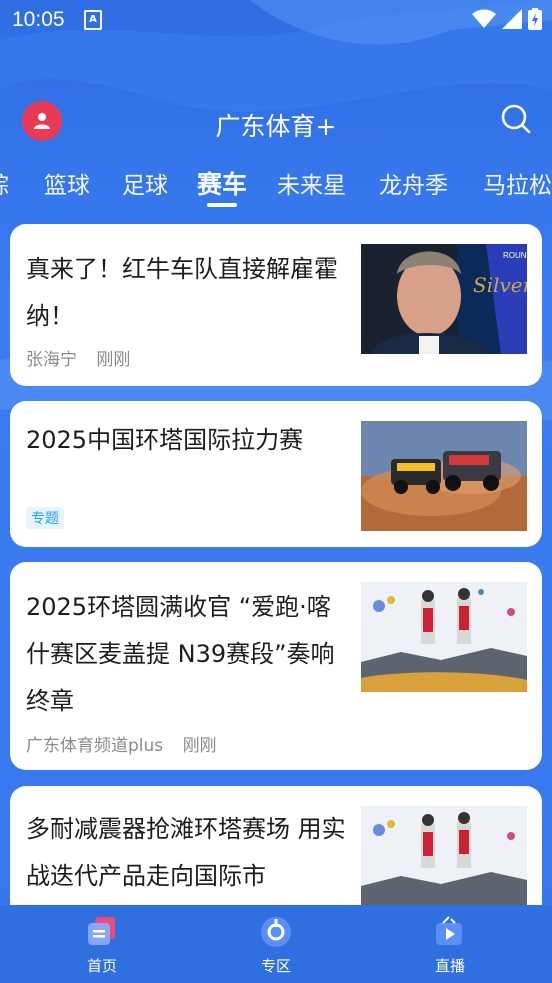 The image size is (552, 983). What do you see at coordinates (95, 746) in the screenshot?
I see `news-author: 广东体育频道plus` at bounding box center [95, 746].